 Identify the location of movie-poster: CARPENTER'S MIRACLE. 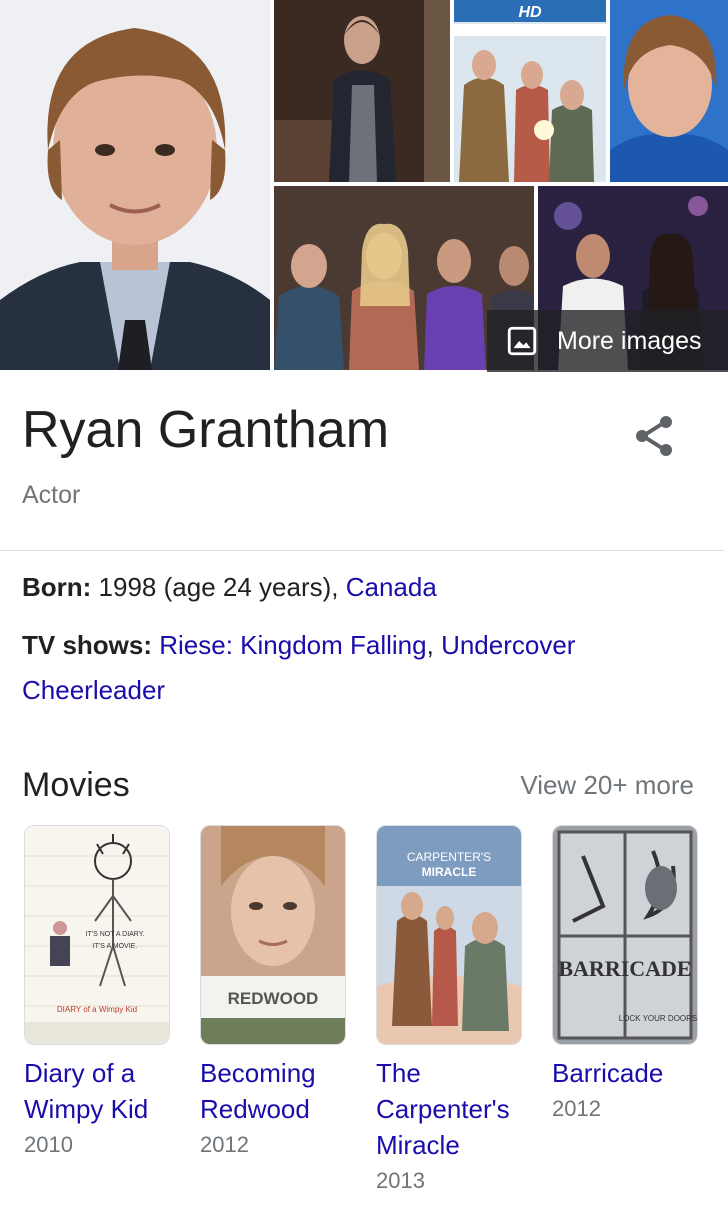
(449, 935).